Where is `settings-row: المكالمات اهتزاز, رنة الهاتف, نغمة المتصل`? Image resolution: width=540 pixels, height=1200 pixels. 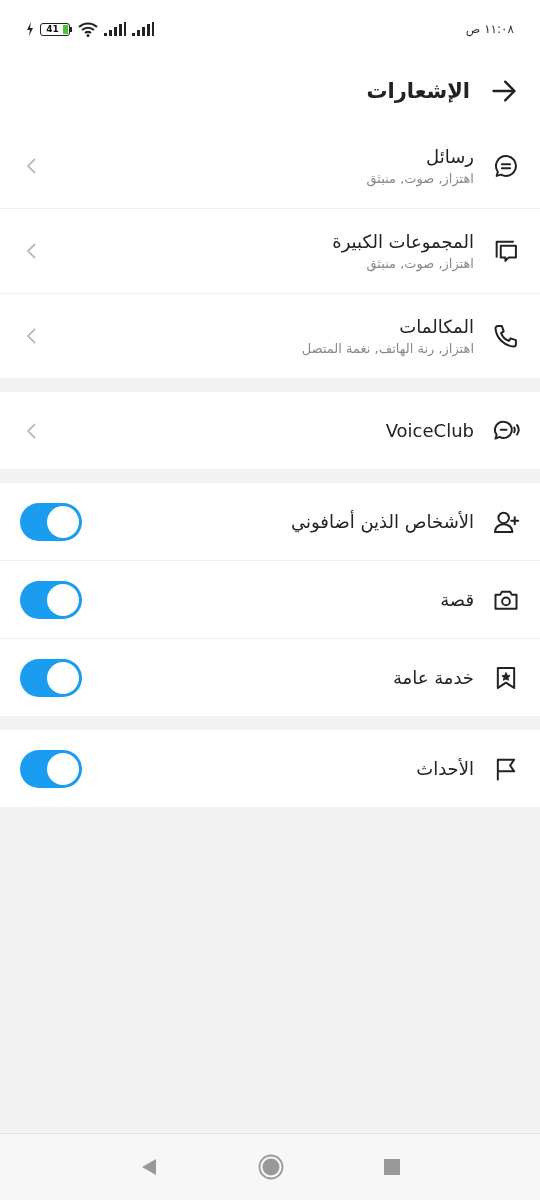 settings-row: المكالمات اهتزاز, رنة الهاتف, نغمة المتصل is located at coordinates (270, 335).